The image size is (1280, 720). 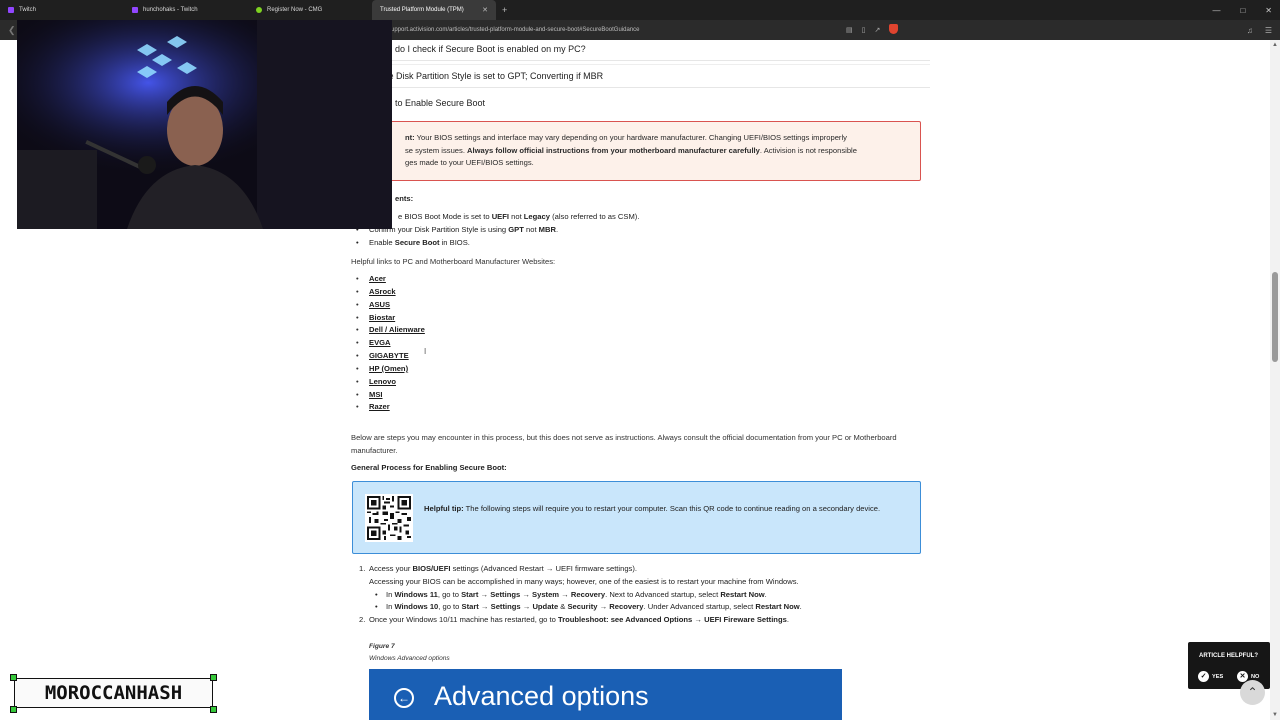 I want to click on scroll-up-icon: ▲, so click(x=1275, y=45).